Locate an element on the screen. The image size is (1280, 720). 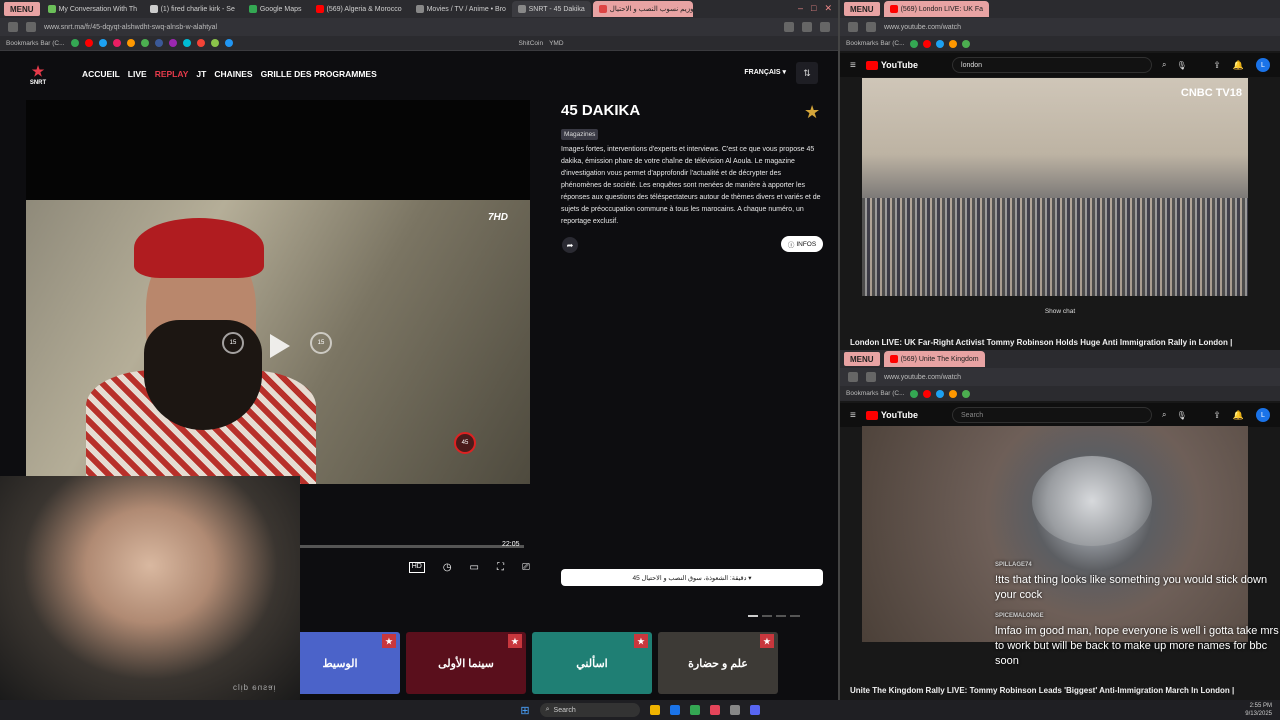
nav-chaines: CHAINES is located at coordinates (233, 74).